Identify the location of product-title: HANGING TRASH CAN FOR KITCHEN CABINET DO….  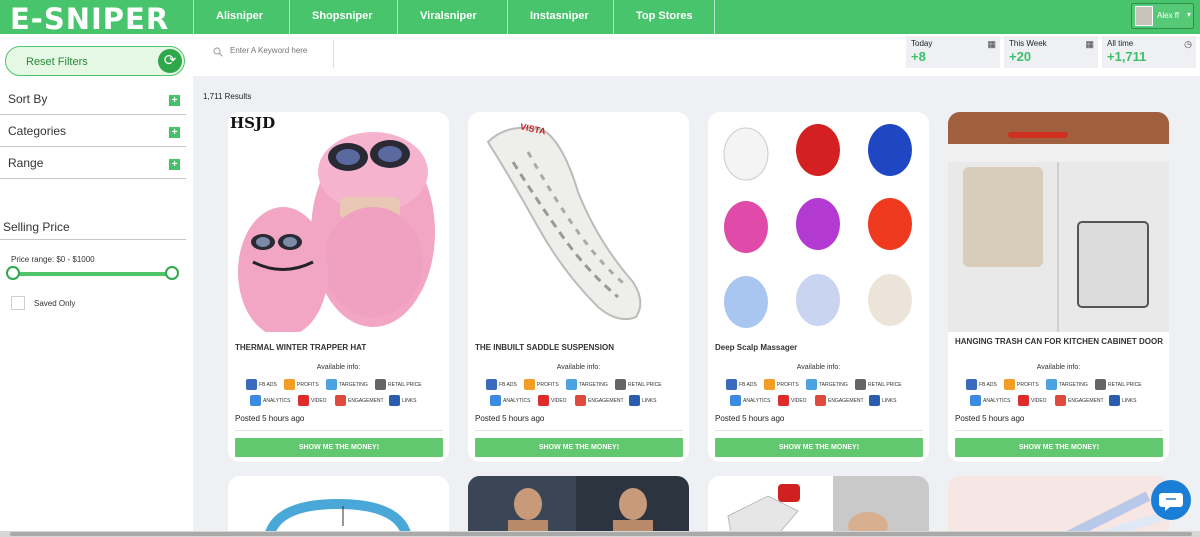
(1060, 342).